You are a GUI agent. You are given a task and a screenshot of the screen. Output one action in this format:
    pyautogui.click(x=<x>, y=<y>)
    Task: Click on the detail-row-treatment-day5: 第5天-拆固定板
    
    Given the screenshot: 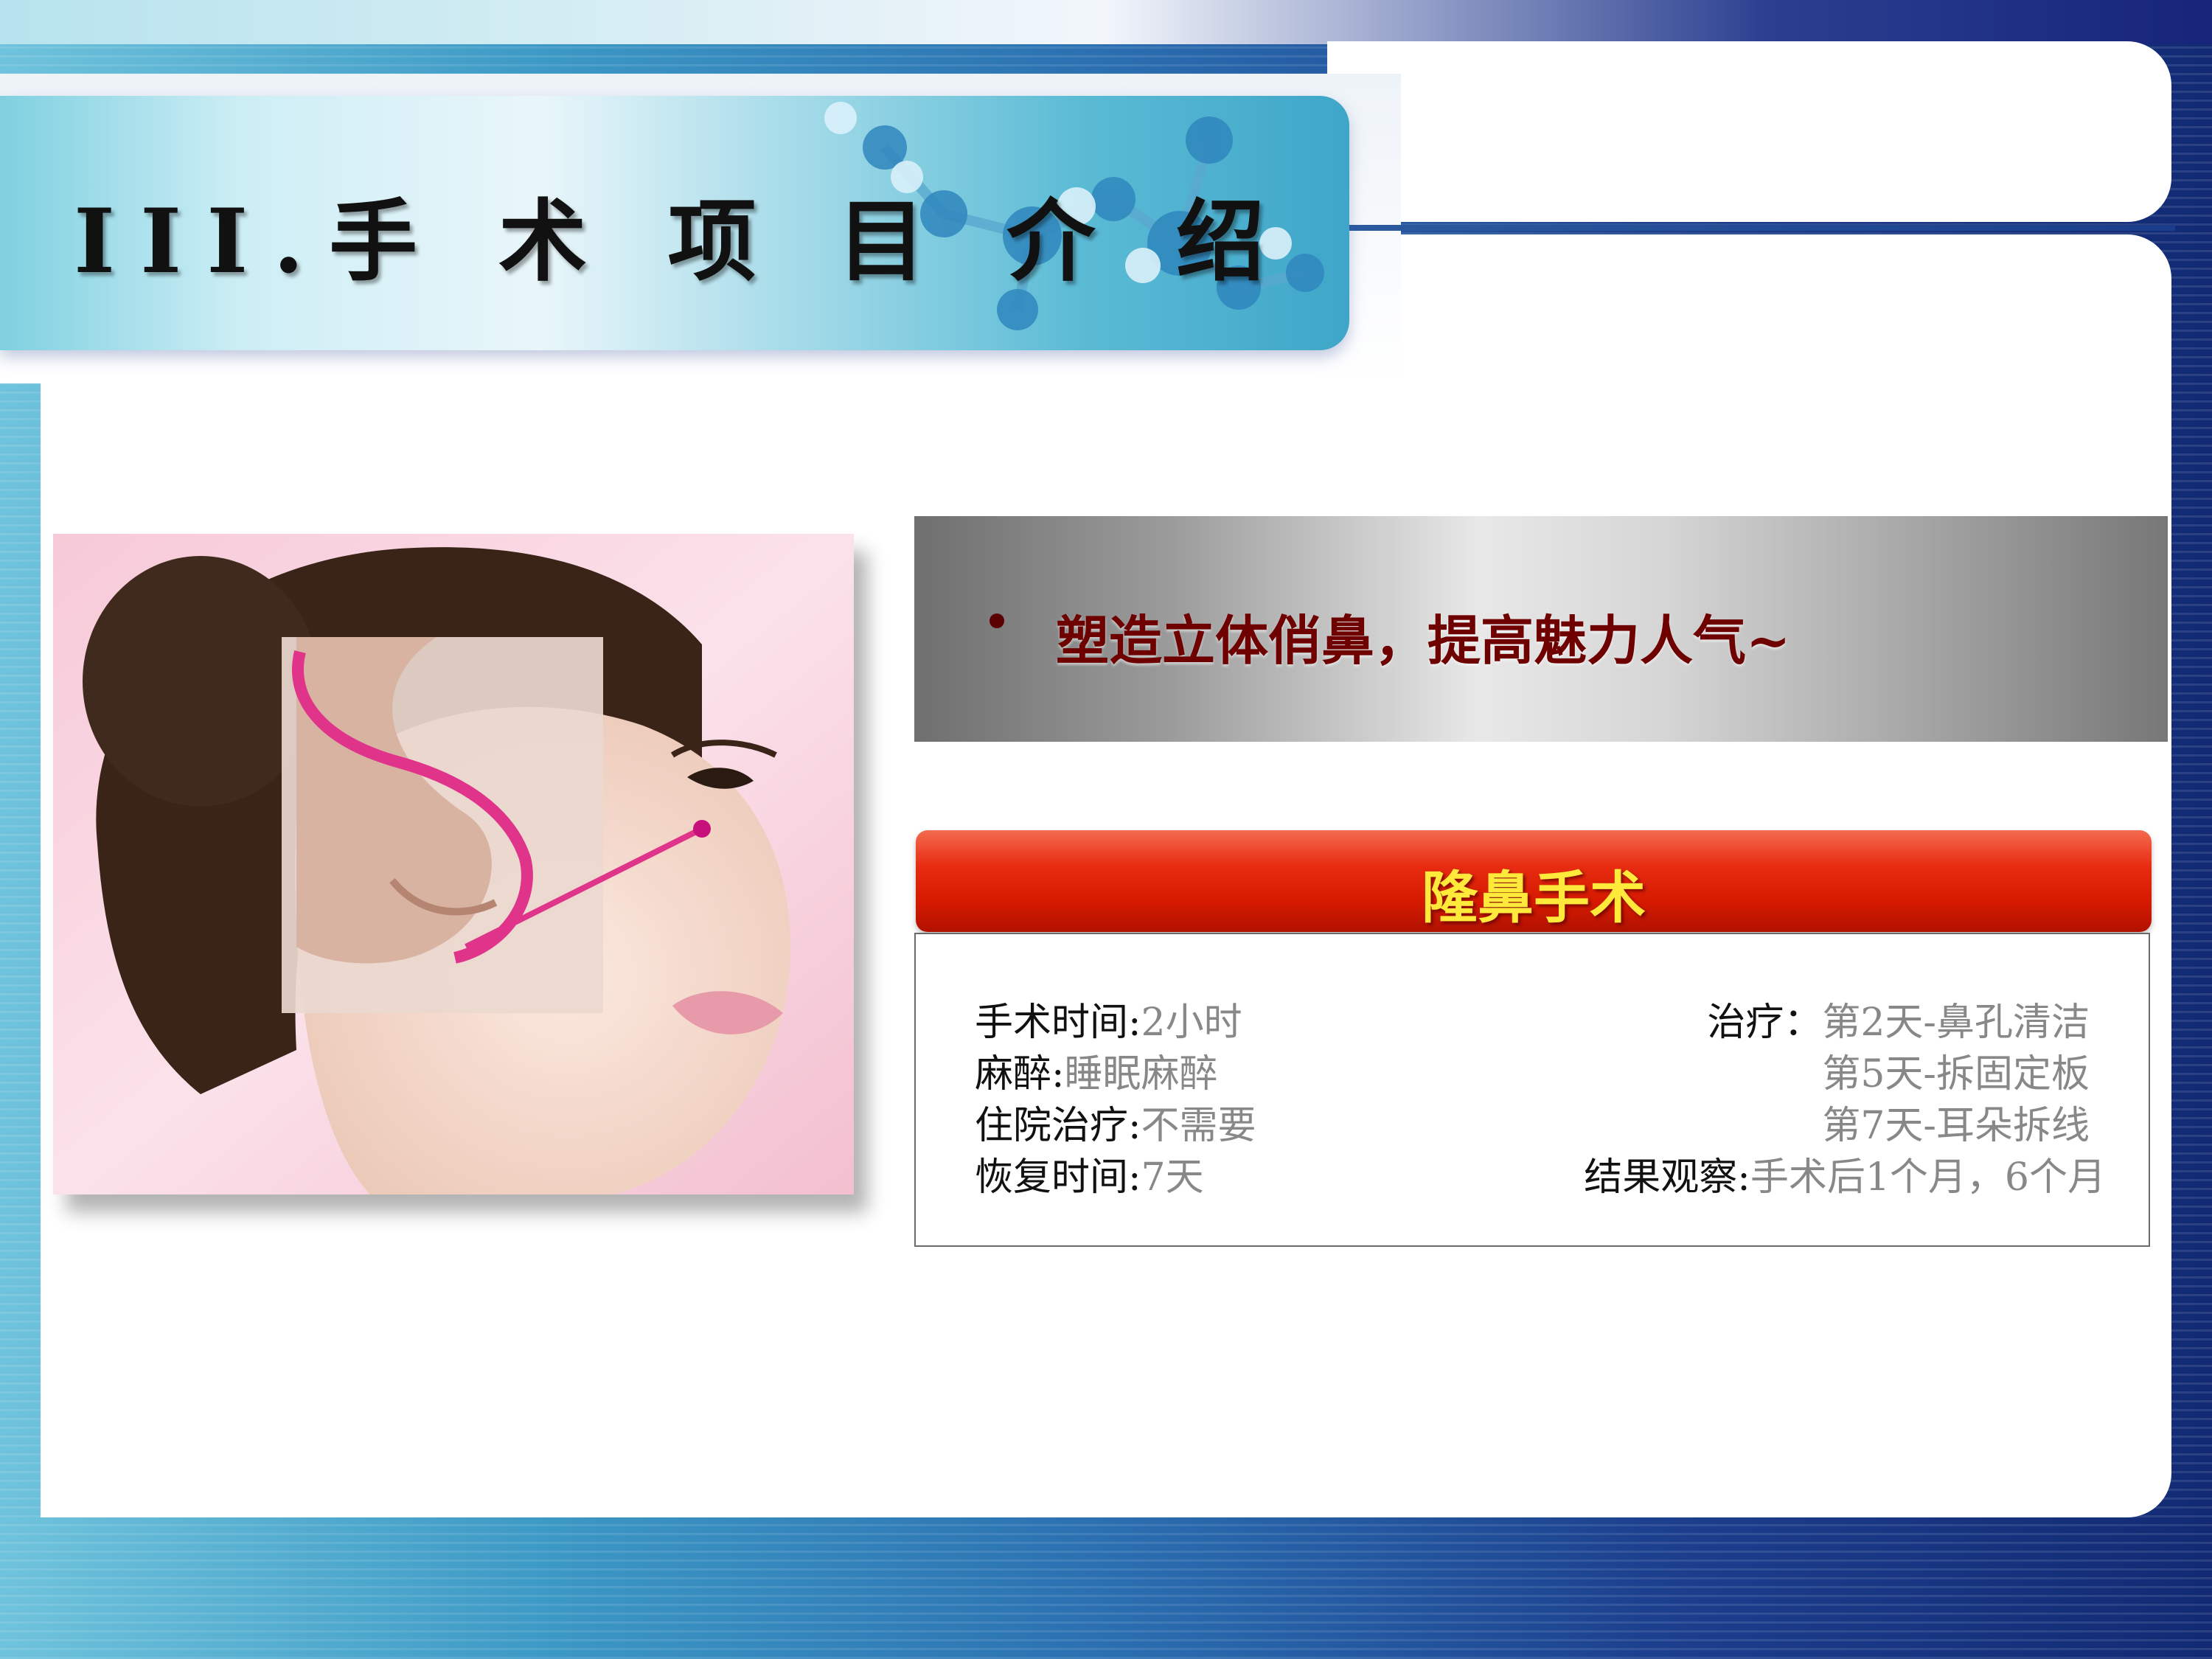 What is the action you would take?
    pyautogui.click(x=1956, y=1074)
    